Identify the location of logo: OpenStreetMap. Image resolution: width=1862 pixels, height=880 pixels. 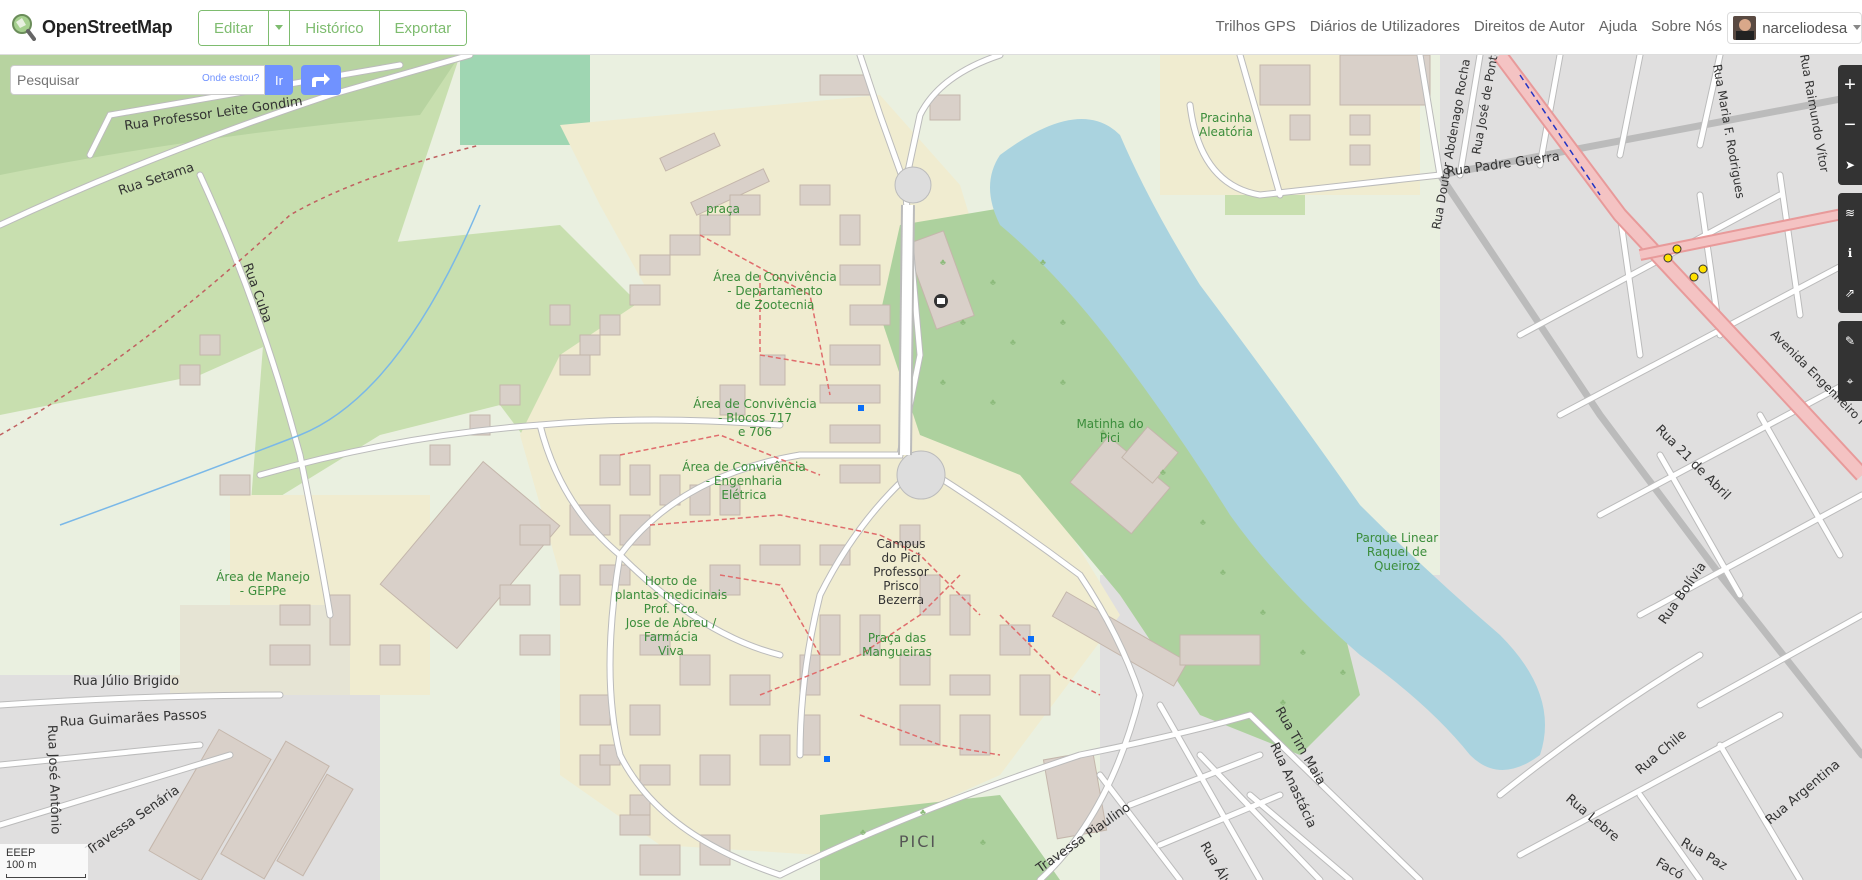
(91, 27).